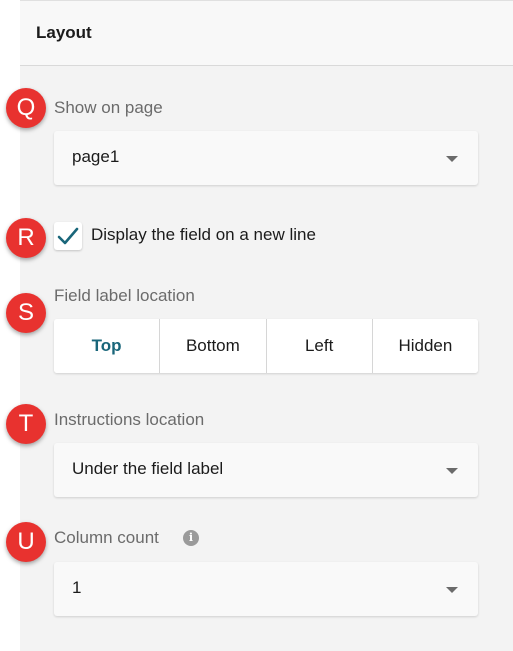 This screenshot has height=651, width=513. Describe the element at coordinates (106, 537) in the screenshot. I see `column-count-label: Column count` at that location.